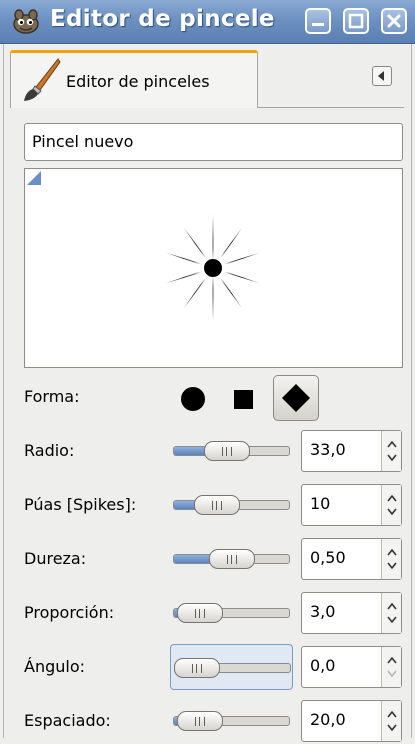  What do you see at coordinates (162, 19) in the screenshot?
I see `window-title: Editor de pincele` at bounding box center [162, 19].